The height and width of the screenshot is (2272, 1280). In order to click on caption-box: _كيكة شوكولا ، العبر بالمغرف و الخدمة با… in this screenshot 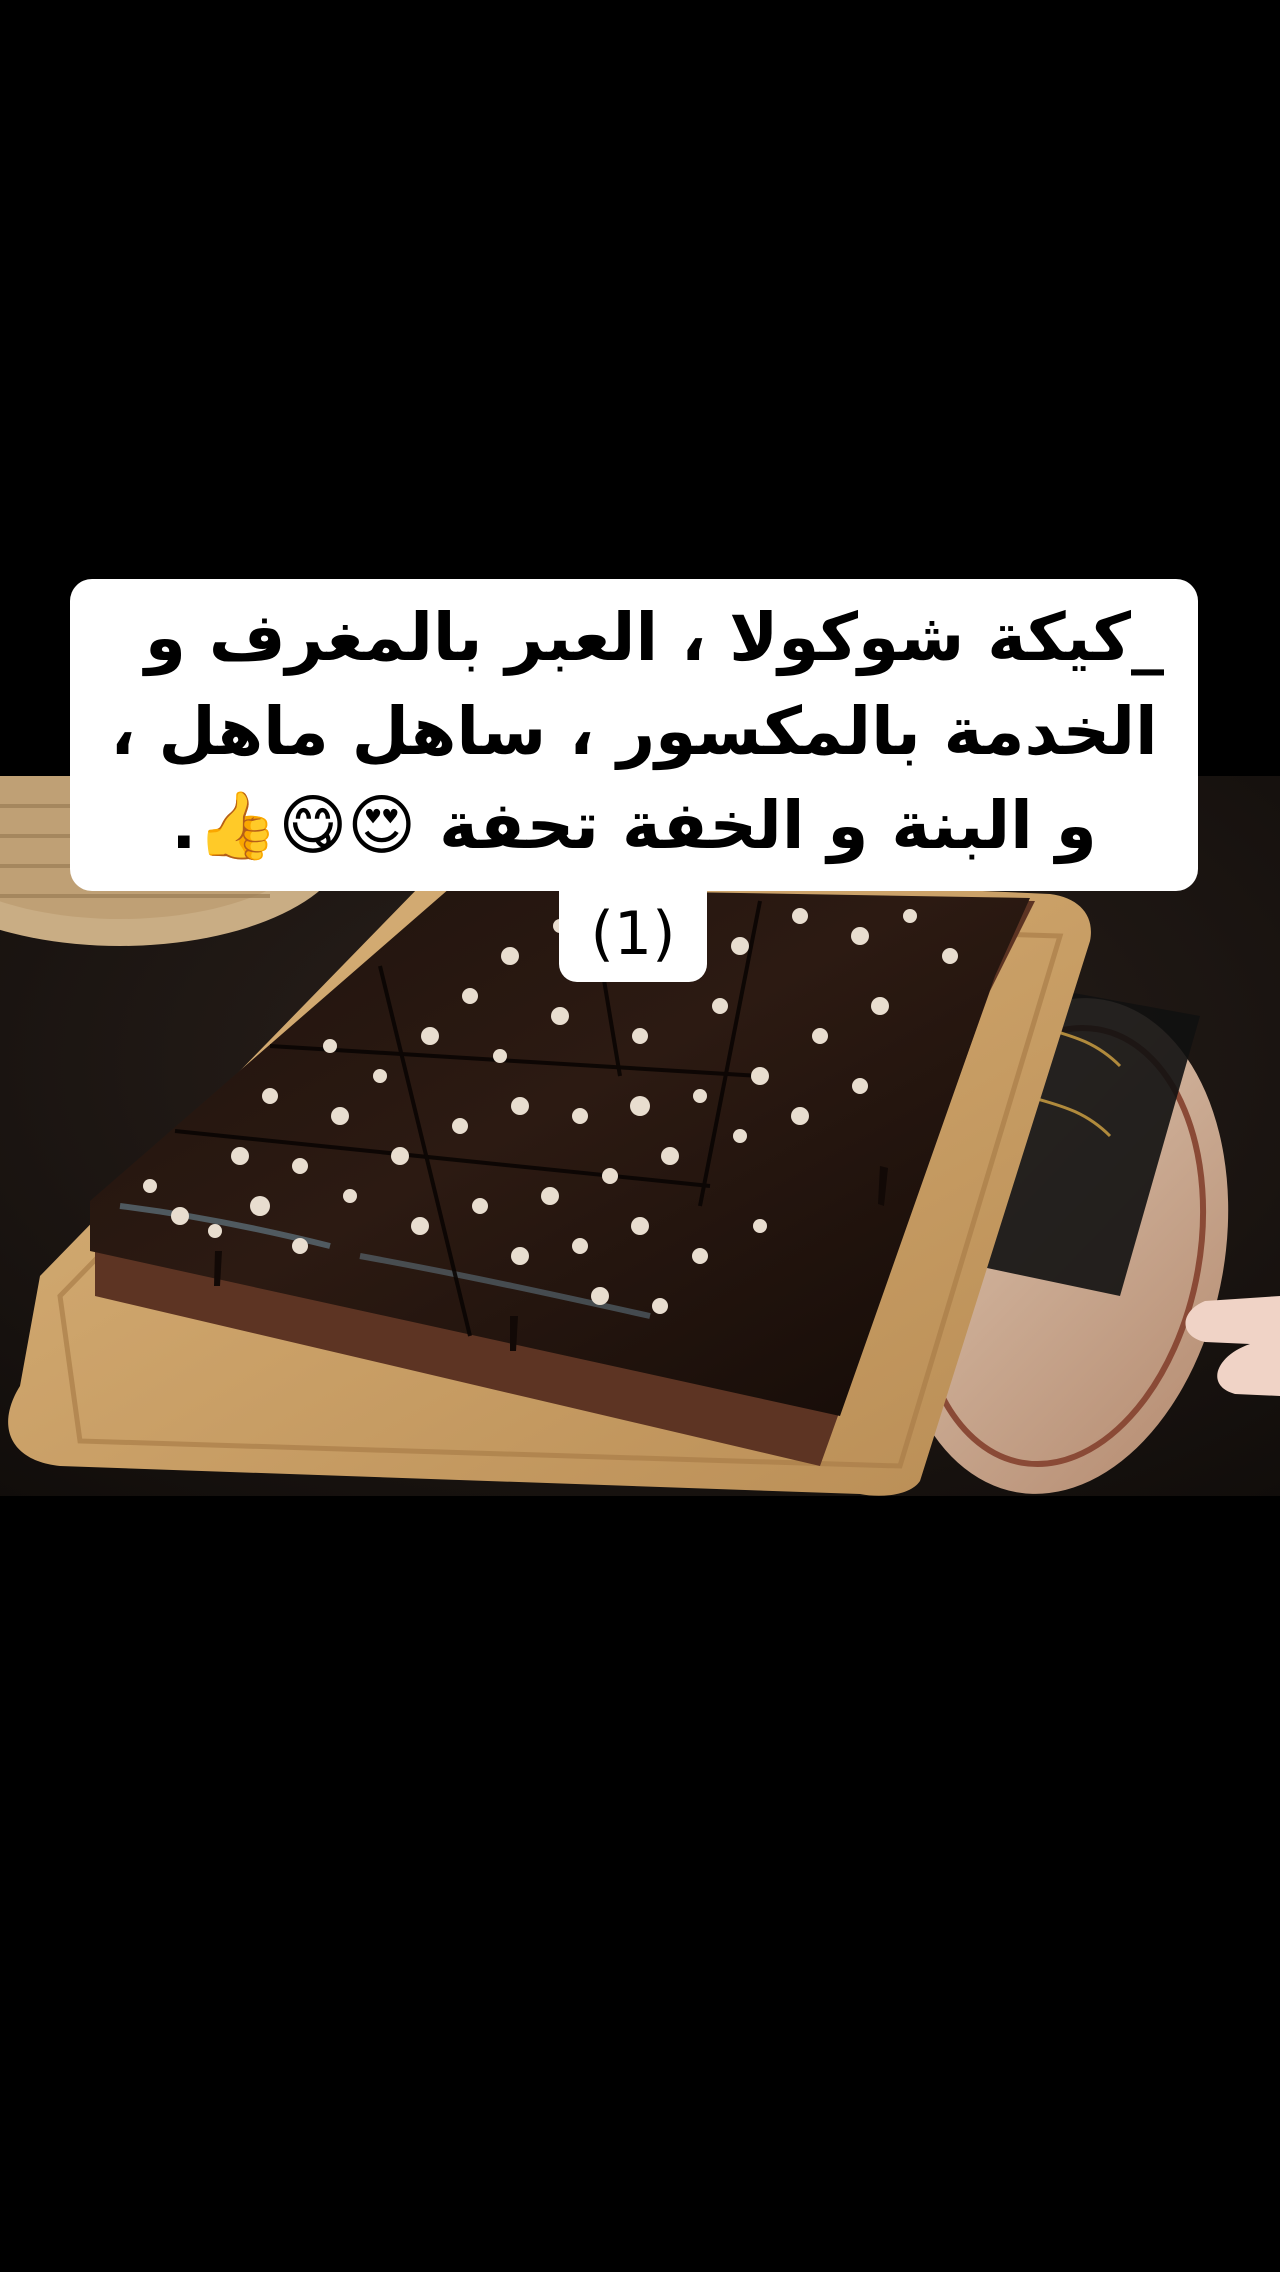, I will do `click(634, 735)`.